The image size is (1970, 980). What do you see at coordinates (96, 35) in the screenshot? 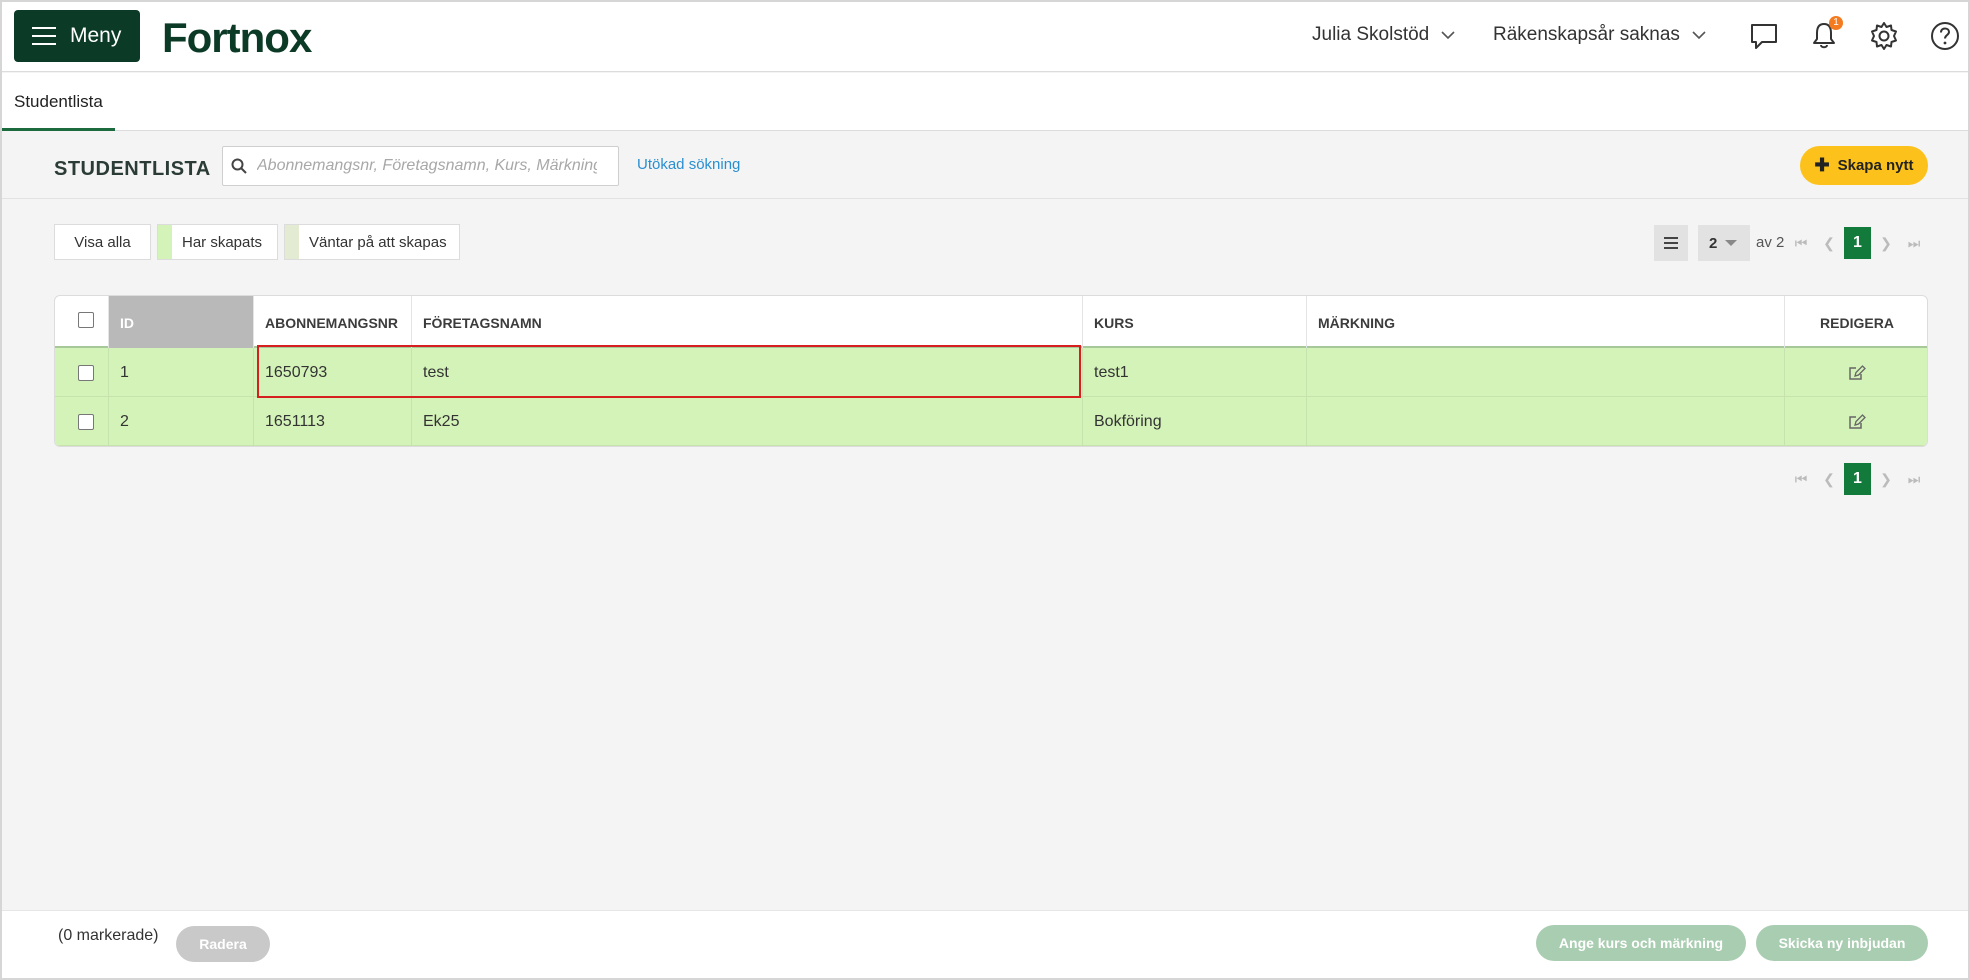
I see `menu-label: Meny` at bounding box center [96, 35].